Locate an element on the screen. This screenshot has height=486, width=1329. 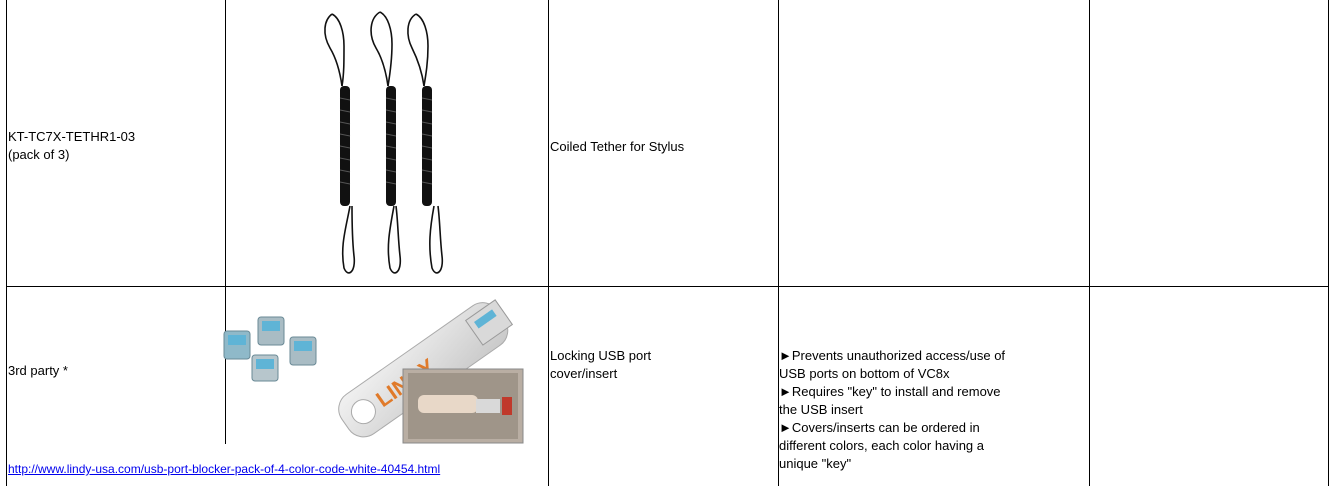
note-line: ►Prevents unauthorized access/use of is located at coordinates (892, 355).